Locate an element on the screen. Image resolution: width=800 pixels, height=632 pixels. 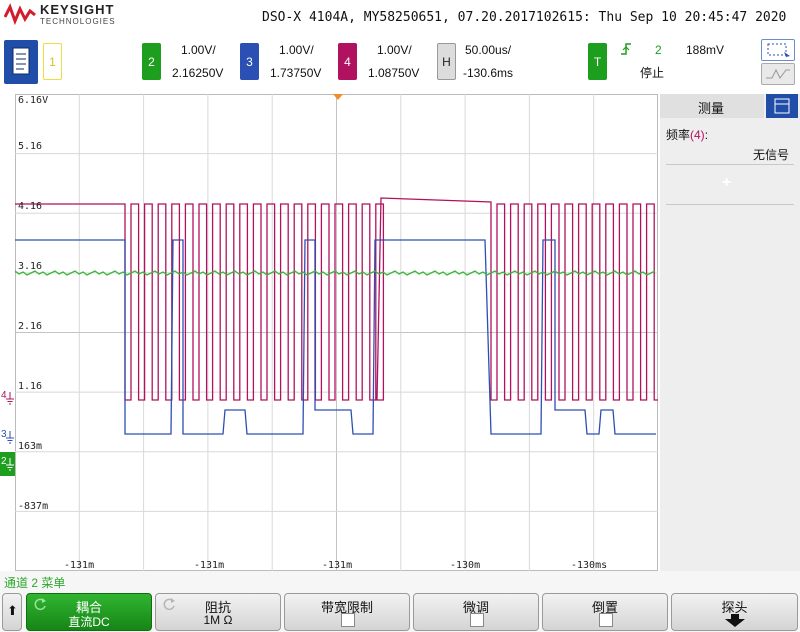
channel-4-number: 4 is located at coordinates (347, 61).